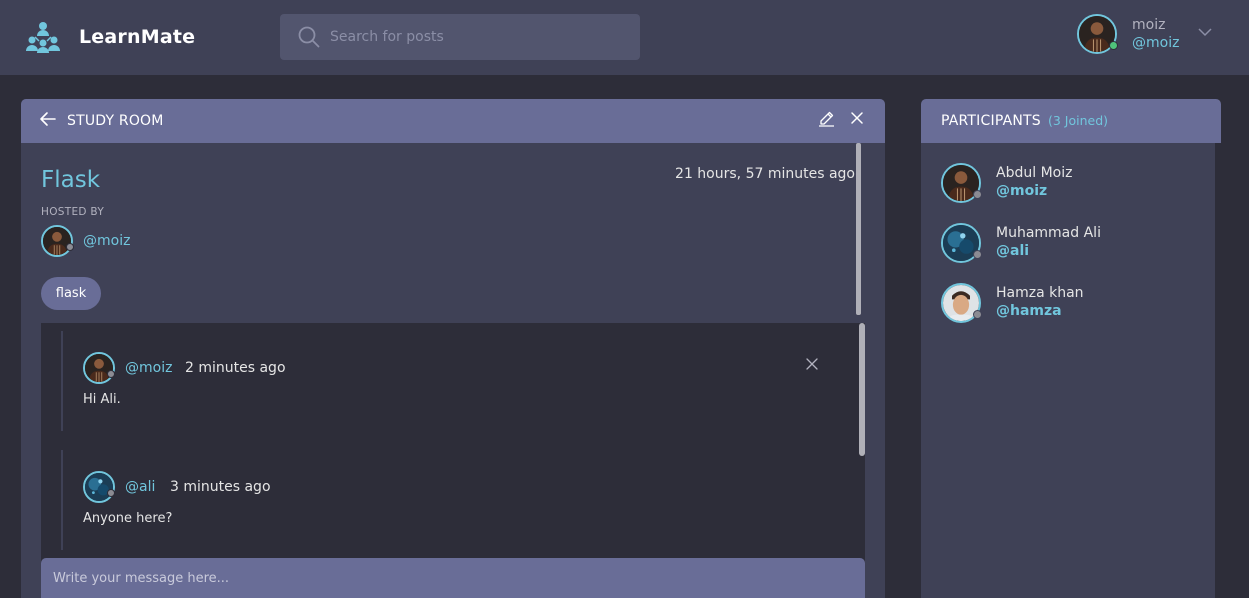 This screenshot has width=1249, height=598. Describe the element at coordinates (115, 121) in the screenshot. I see `room-section-title: STUDY ROOM` at that location.